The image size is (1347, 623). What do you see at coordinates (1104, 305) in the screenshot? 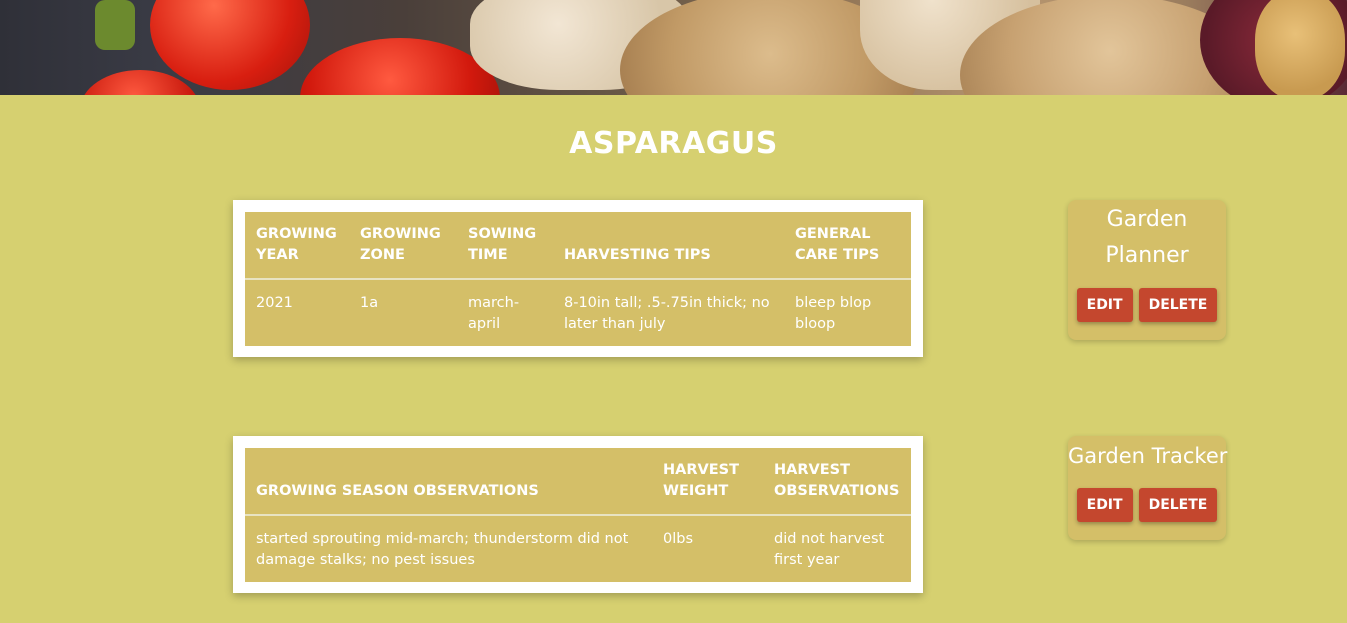
I see `planner-edit-button: EDIT` at bounding box center [1104, 305].